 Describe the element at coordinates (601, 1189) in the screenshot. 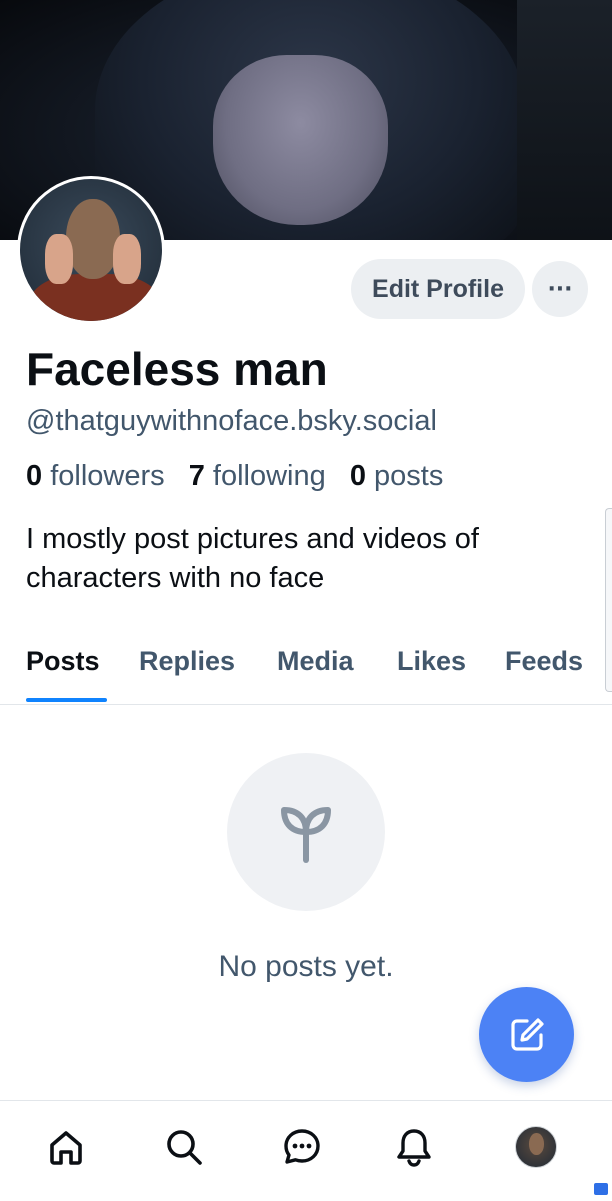

I see `corner-badge-icon` at that location.